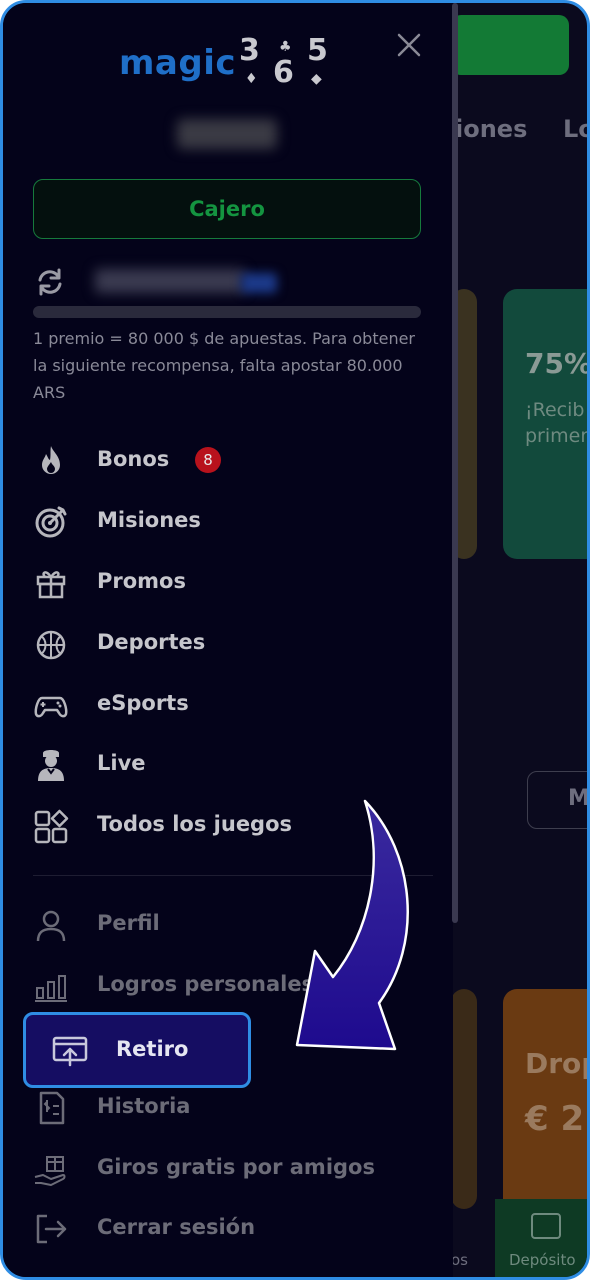  What do you see at coordinates (70, 1051) in the screenshot?
I see `withdraw-icon` at bounding box center [70, 1051].